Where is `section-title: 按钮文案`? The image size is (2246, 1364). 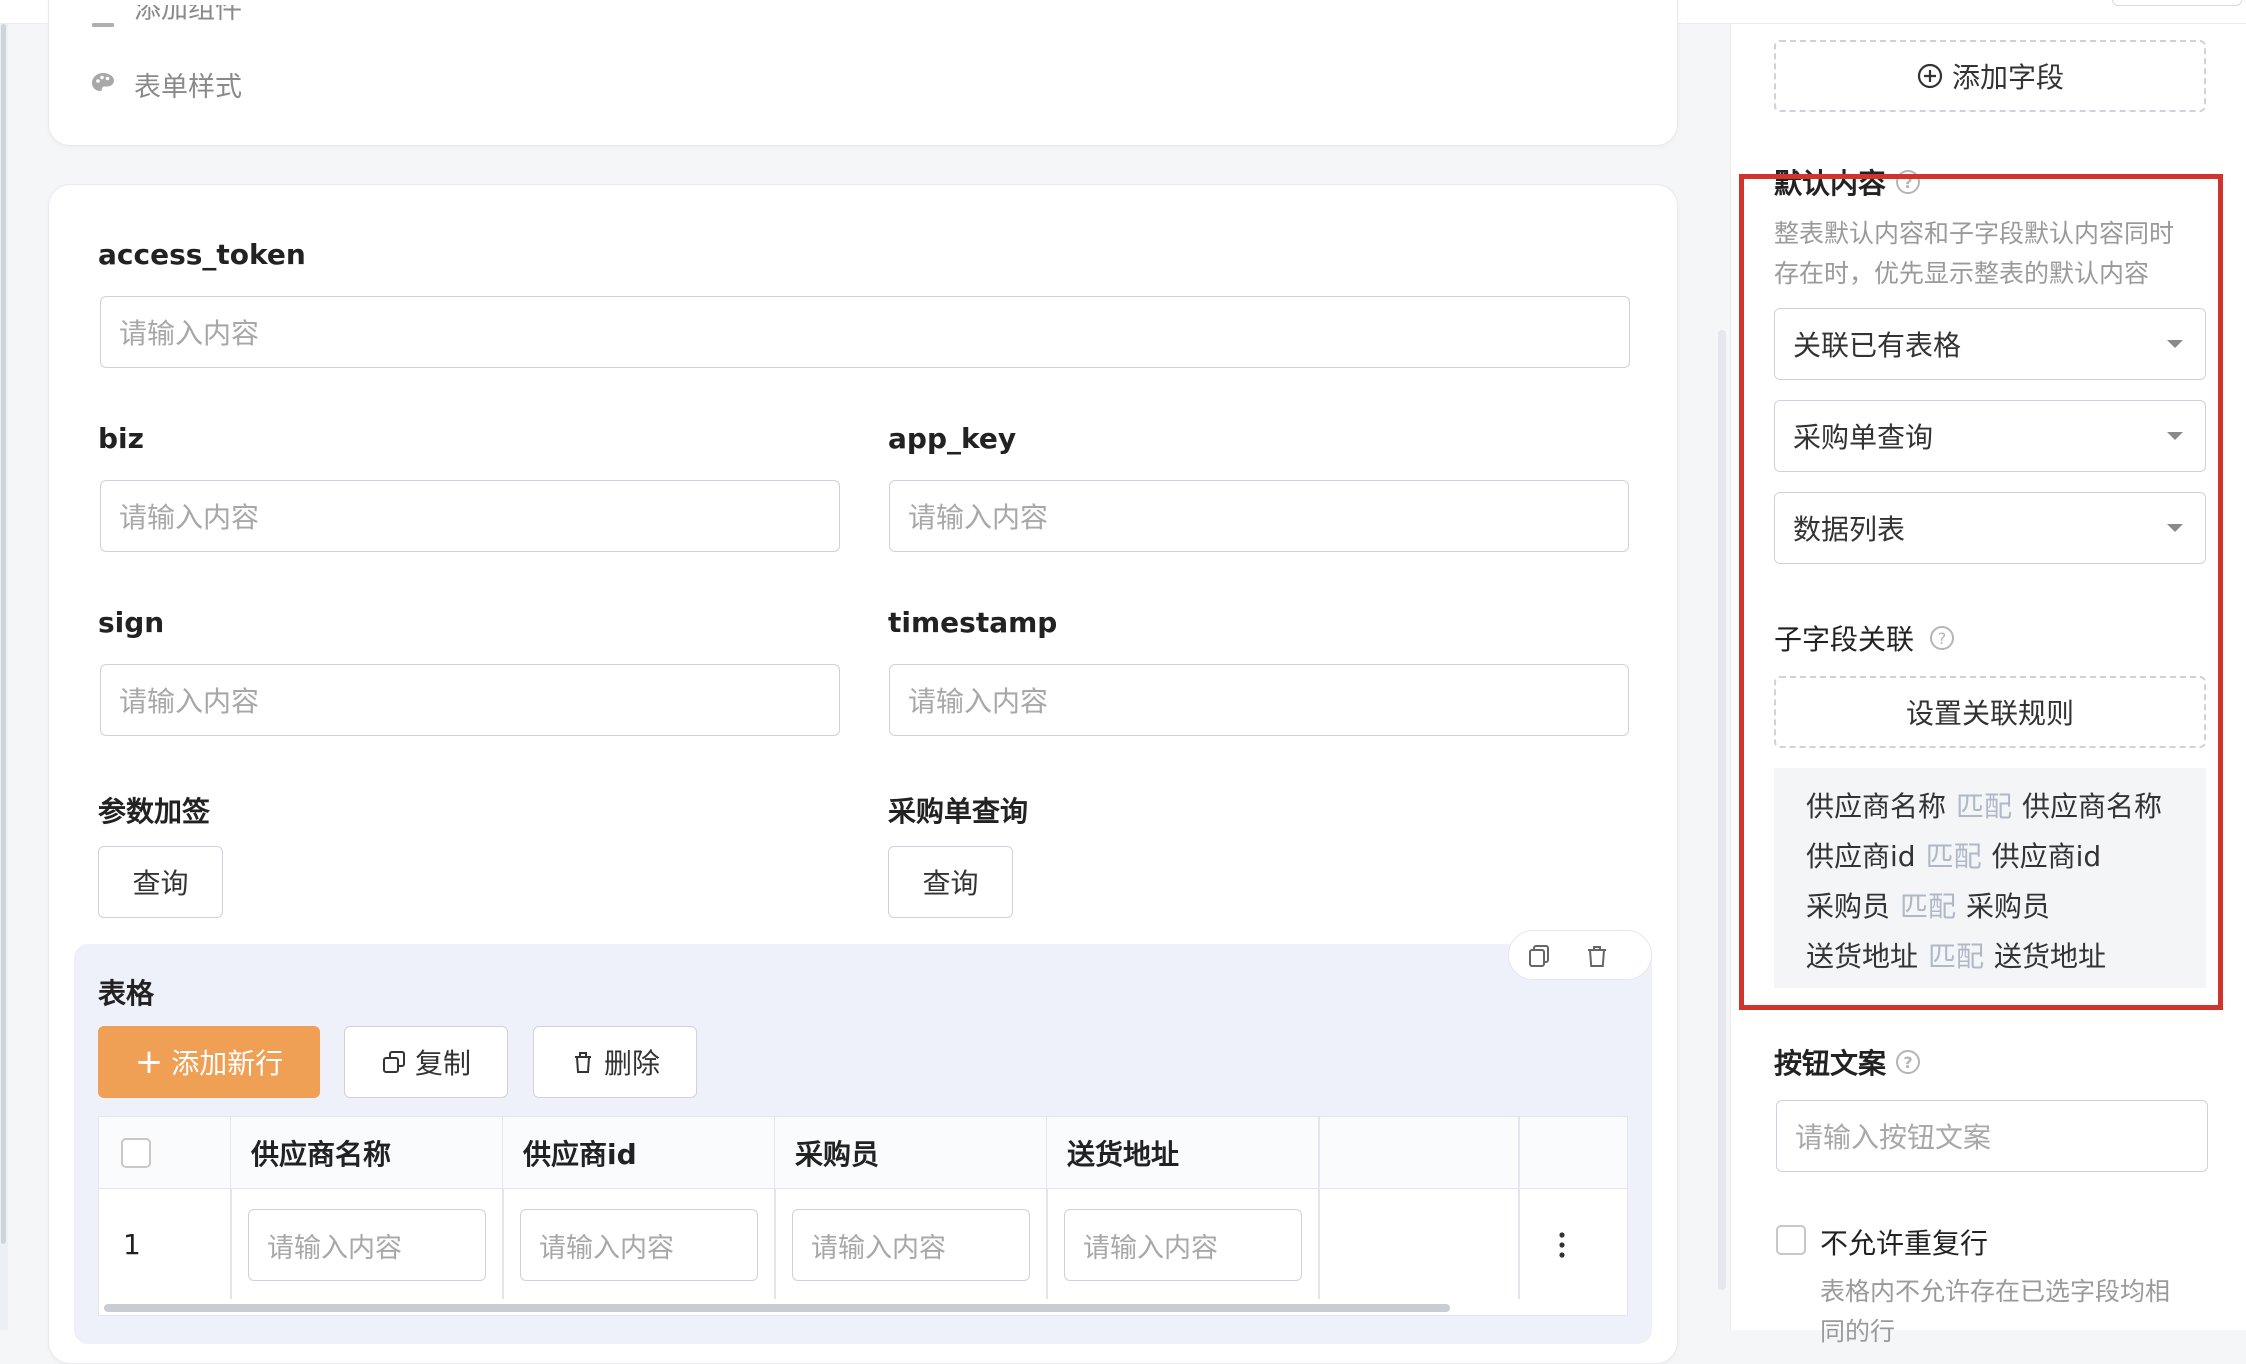
section-title: 按钮文案 is located at coordinates (1830, 1063).